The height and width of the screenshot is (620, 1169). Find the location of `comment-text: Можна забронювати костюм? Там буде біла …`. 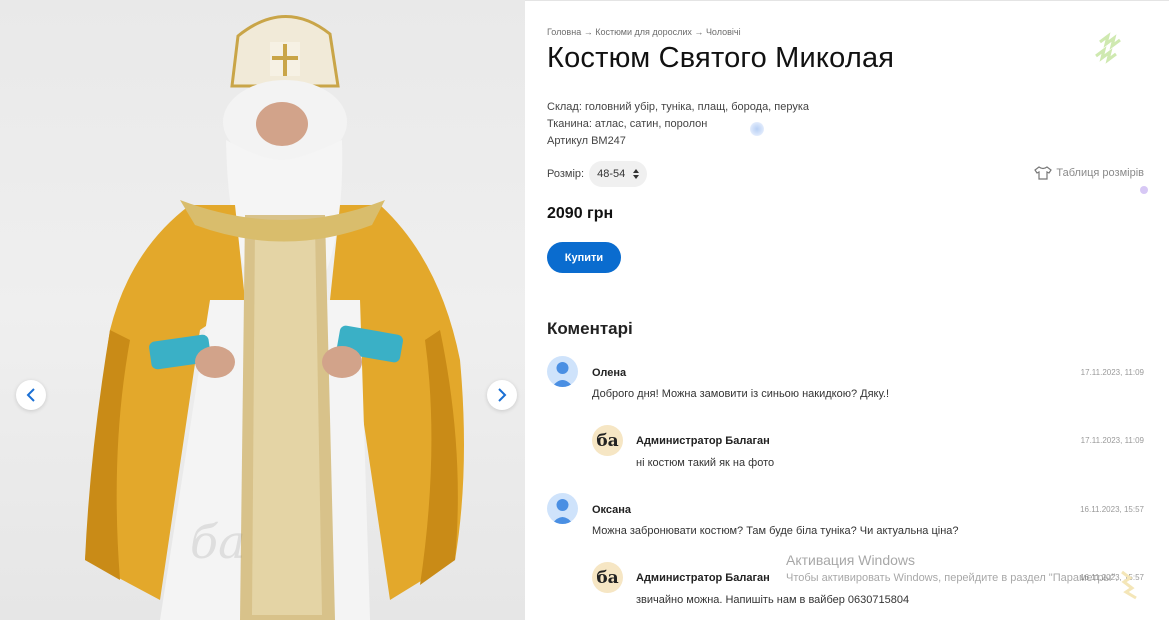

comment-text: Можна забронювати костюм? Там буде біла … is located at coordinates (775, 531).